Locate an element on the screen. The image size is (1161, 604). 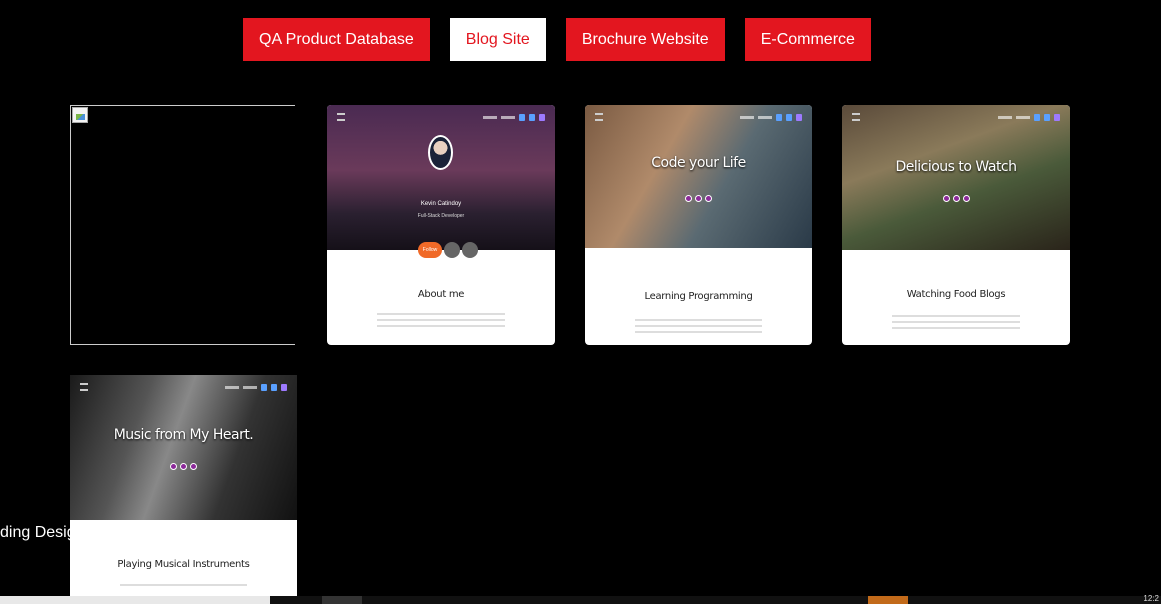
section-title: Learning Programming is located at coordinates (698, 296).